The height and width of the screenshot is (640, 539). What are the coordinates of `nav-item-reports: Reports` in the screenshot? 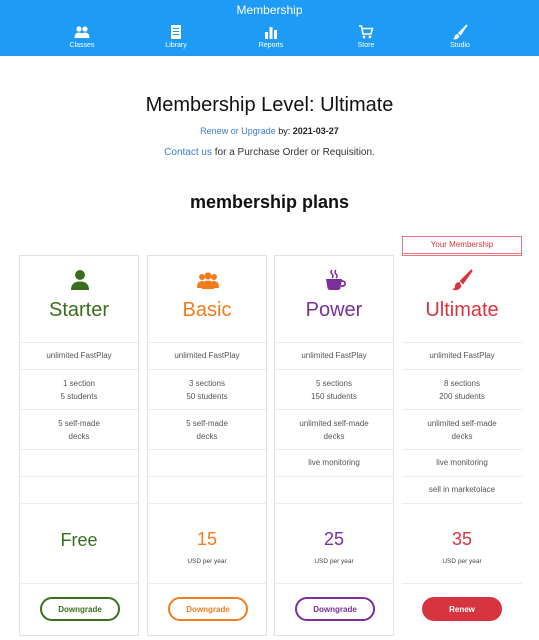 It's located at (271, 39).